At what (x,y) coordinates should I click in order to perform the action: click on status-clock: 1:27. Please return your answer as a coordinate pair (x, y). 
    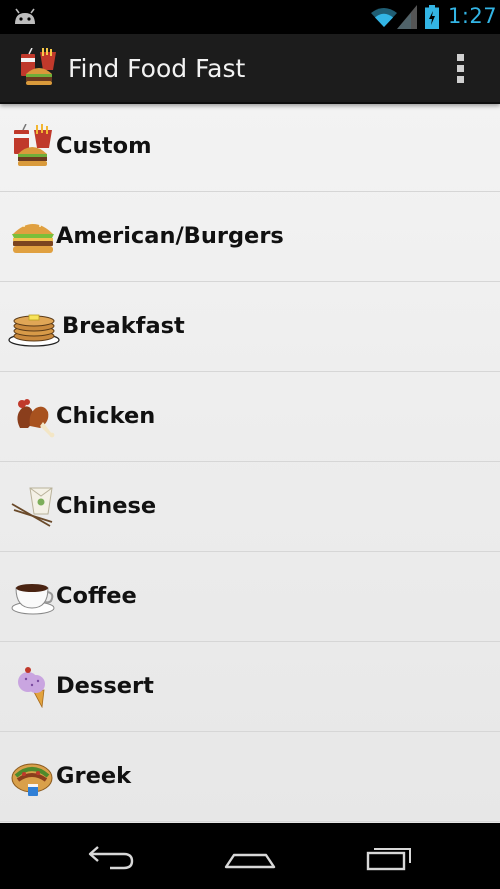
    Looking at the image, I should click on (473, 16).